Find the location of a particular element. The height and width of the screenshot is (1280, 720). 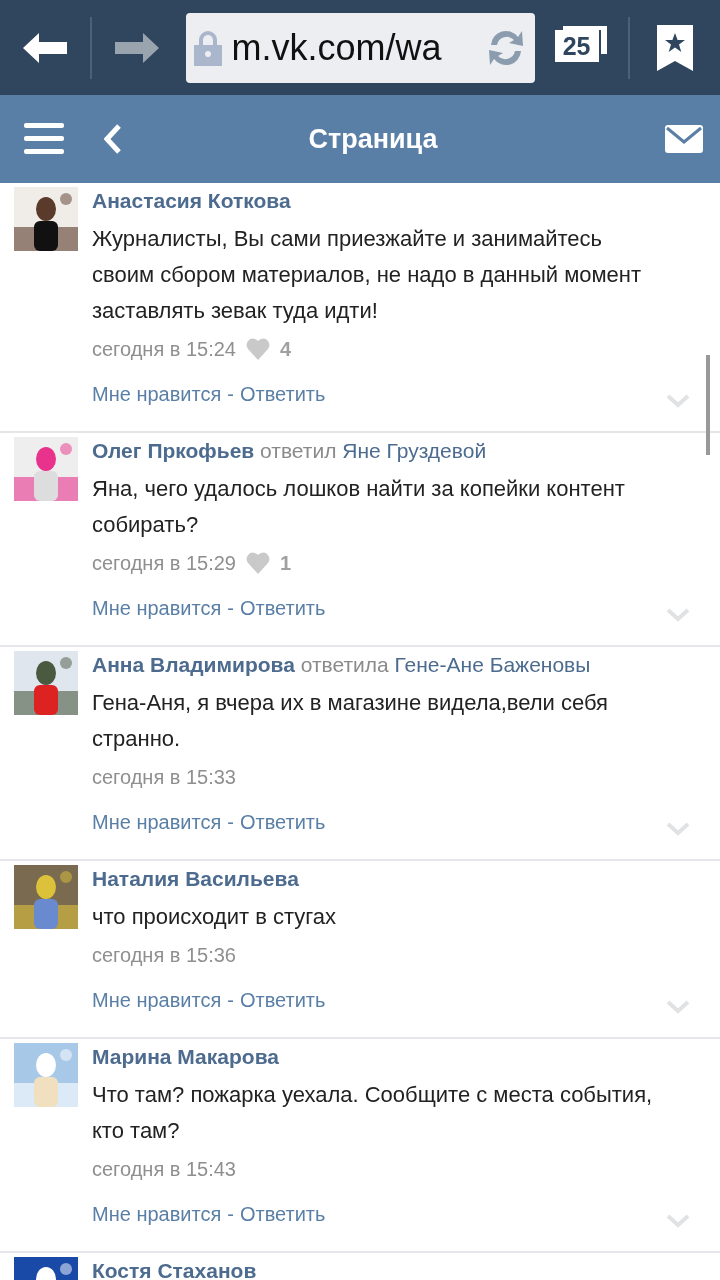

author-link: Костя Стаханов is located at coordinates (174, 1269).